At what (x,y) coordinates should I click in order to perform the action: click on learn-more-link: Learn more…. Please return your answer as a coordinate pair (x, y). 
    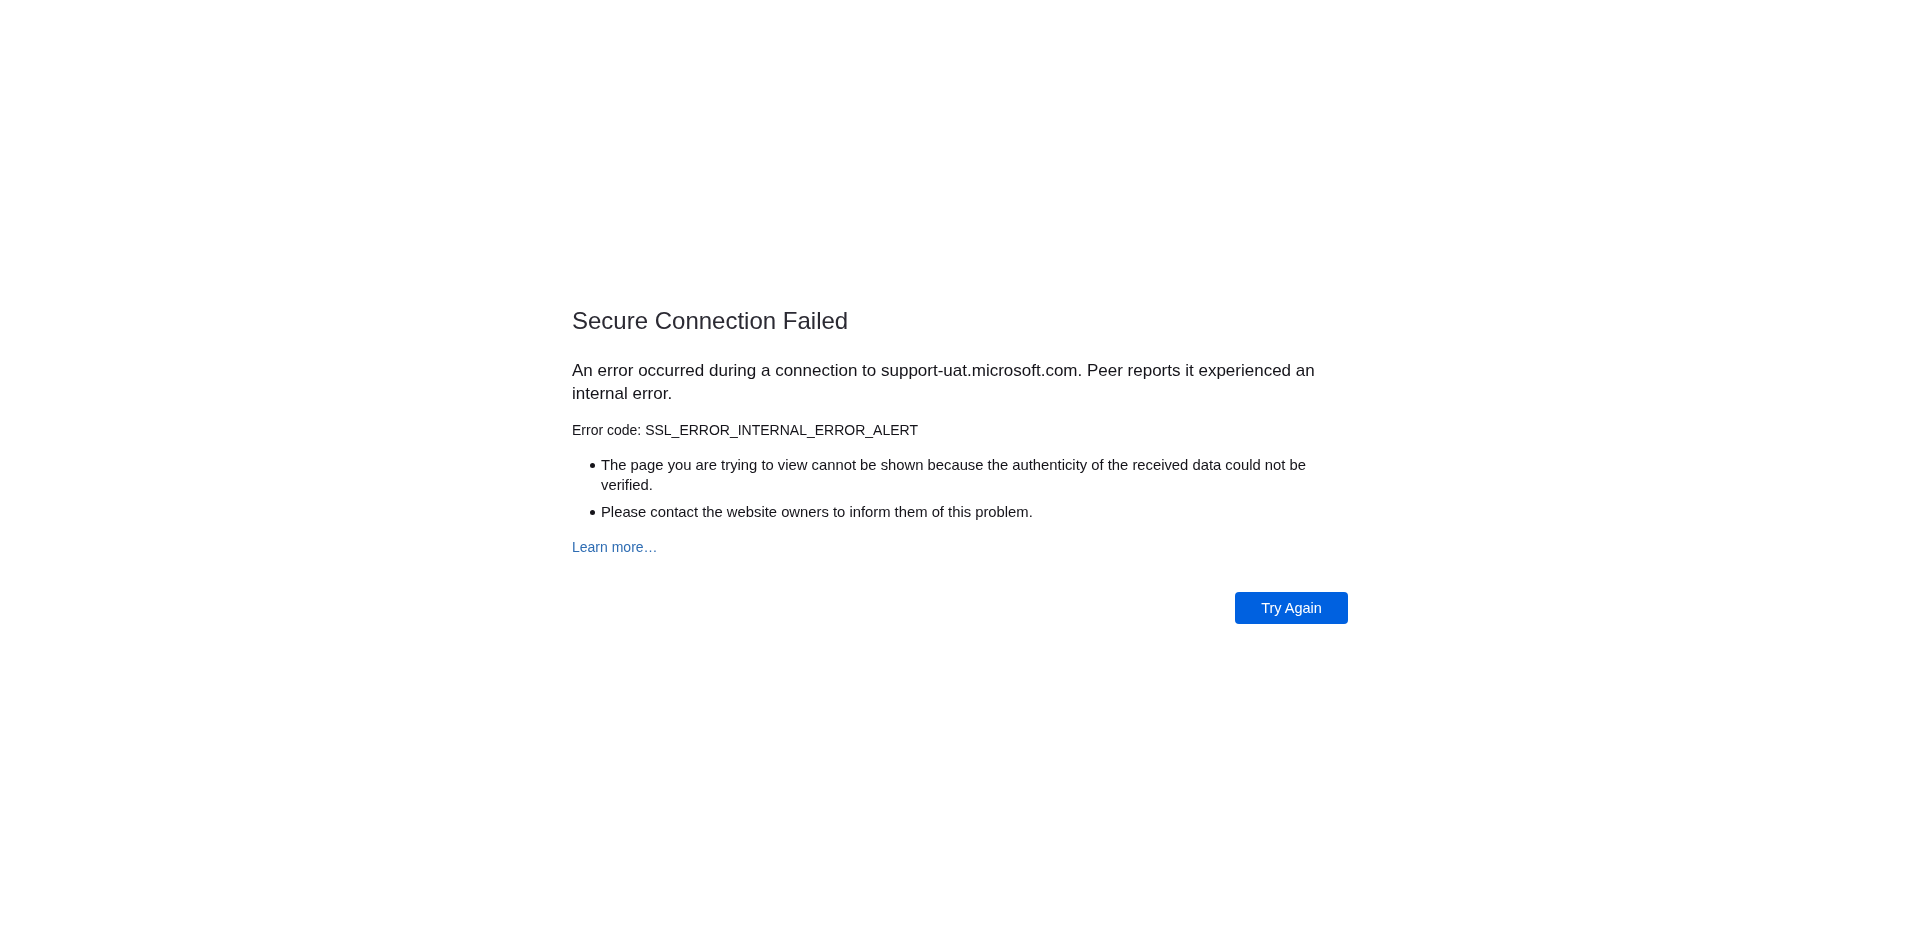
    Looking at the image, I should click on (615, 547).